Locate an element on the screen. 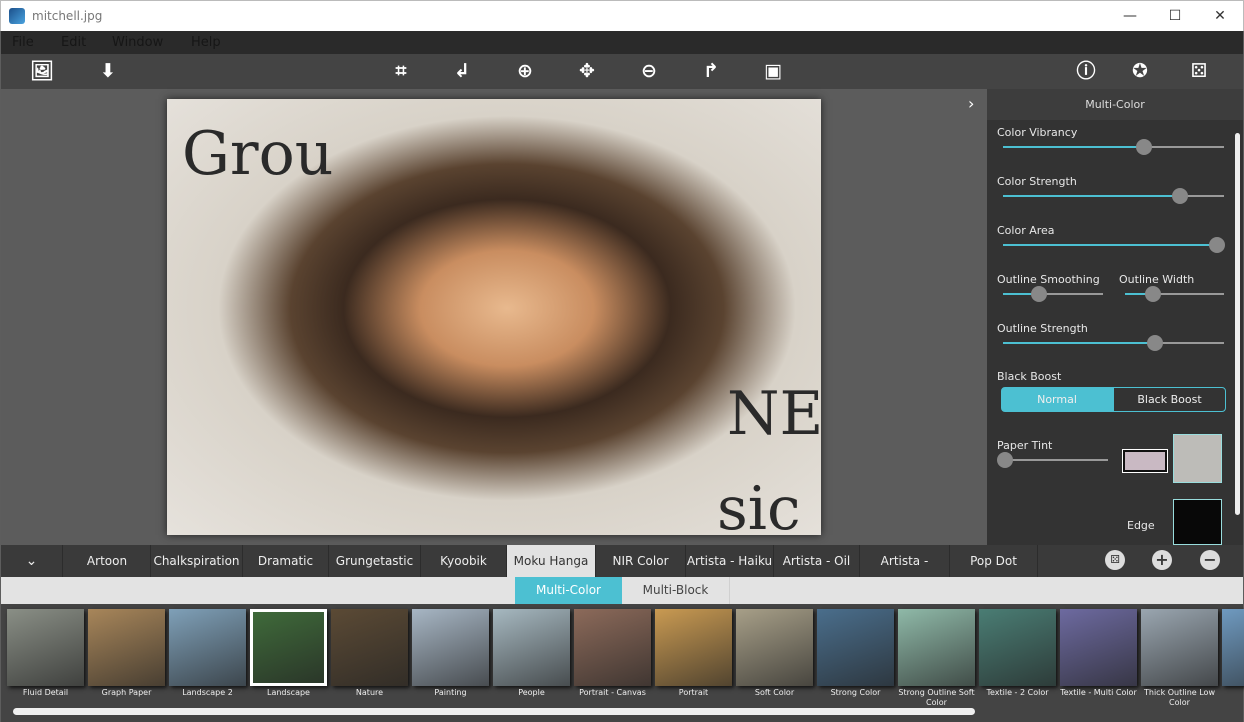  color-strength-slider is located at coordinates (1113, 196).